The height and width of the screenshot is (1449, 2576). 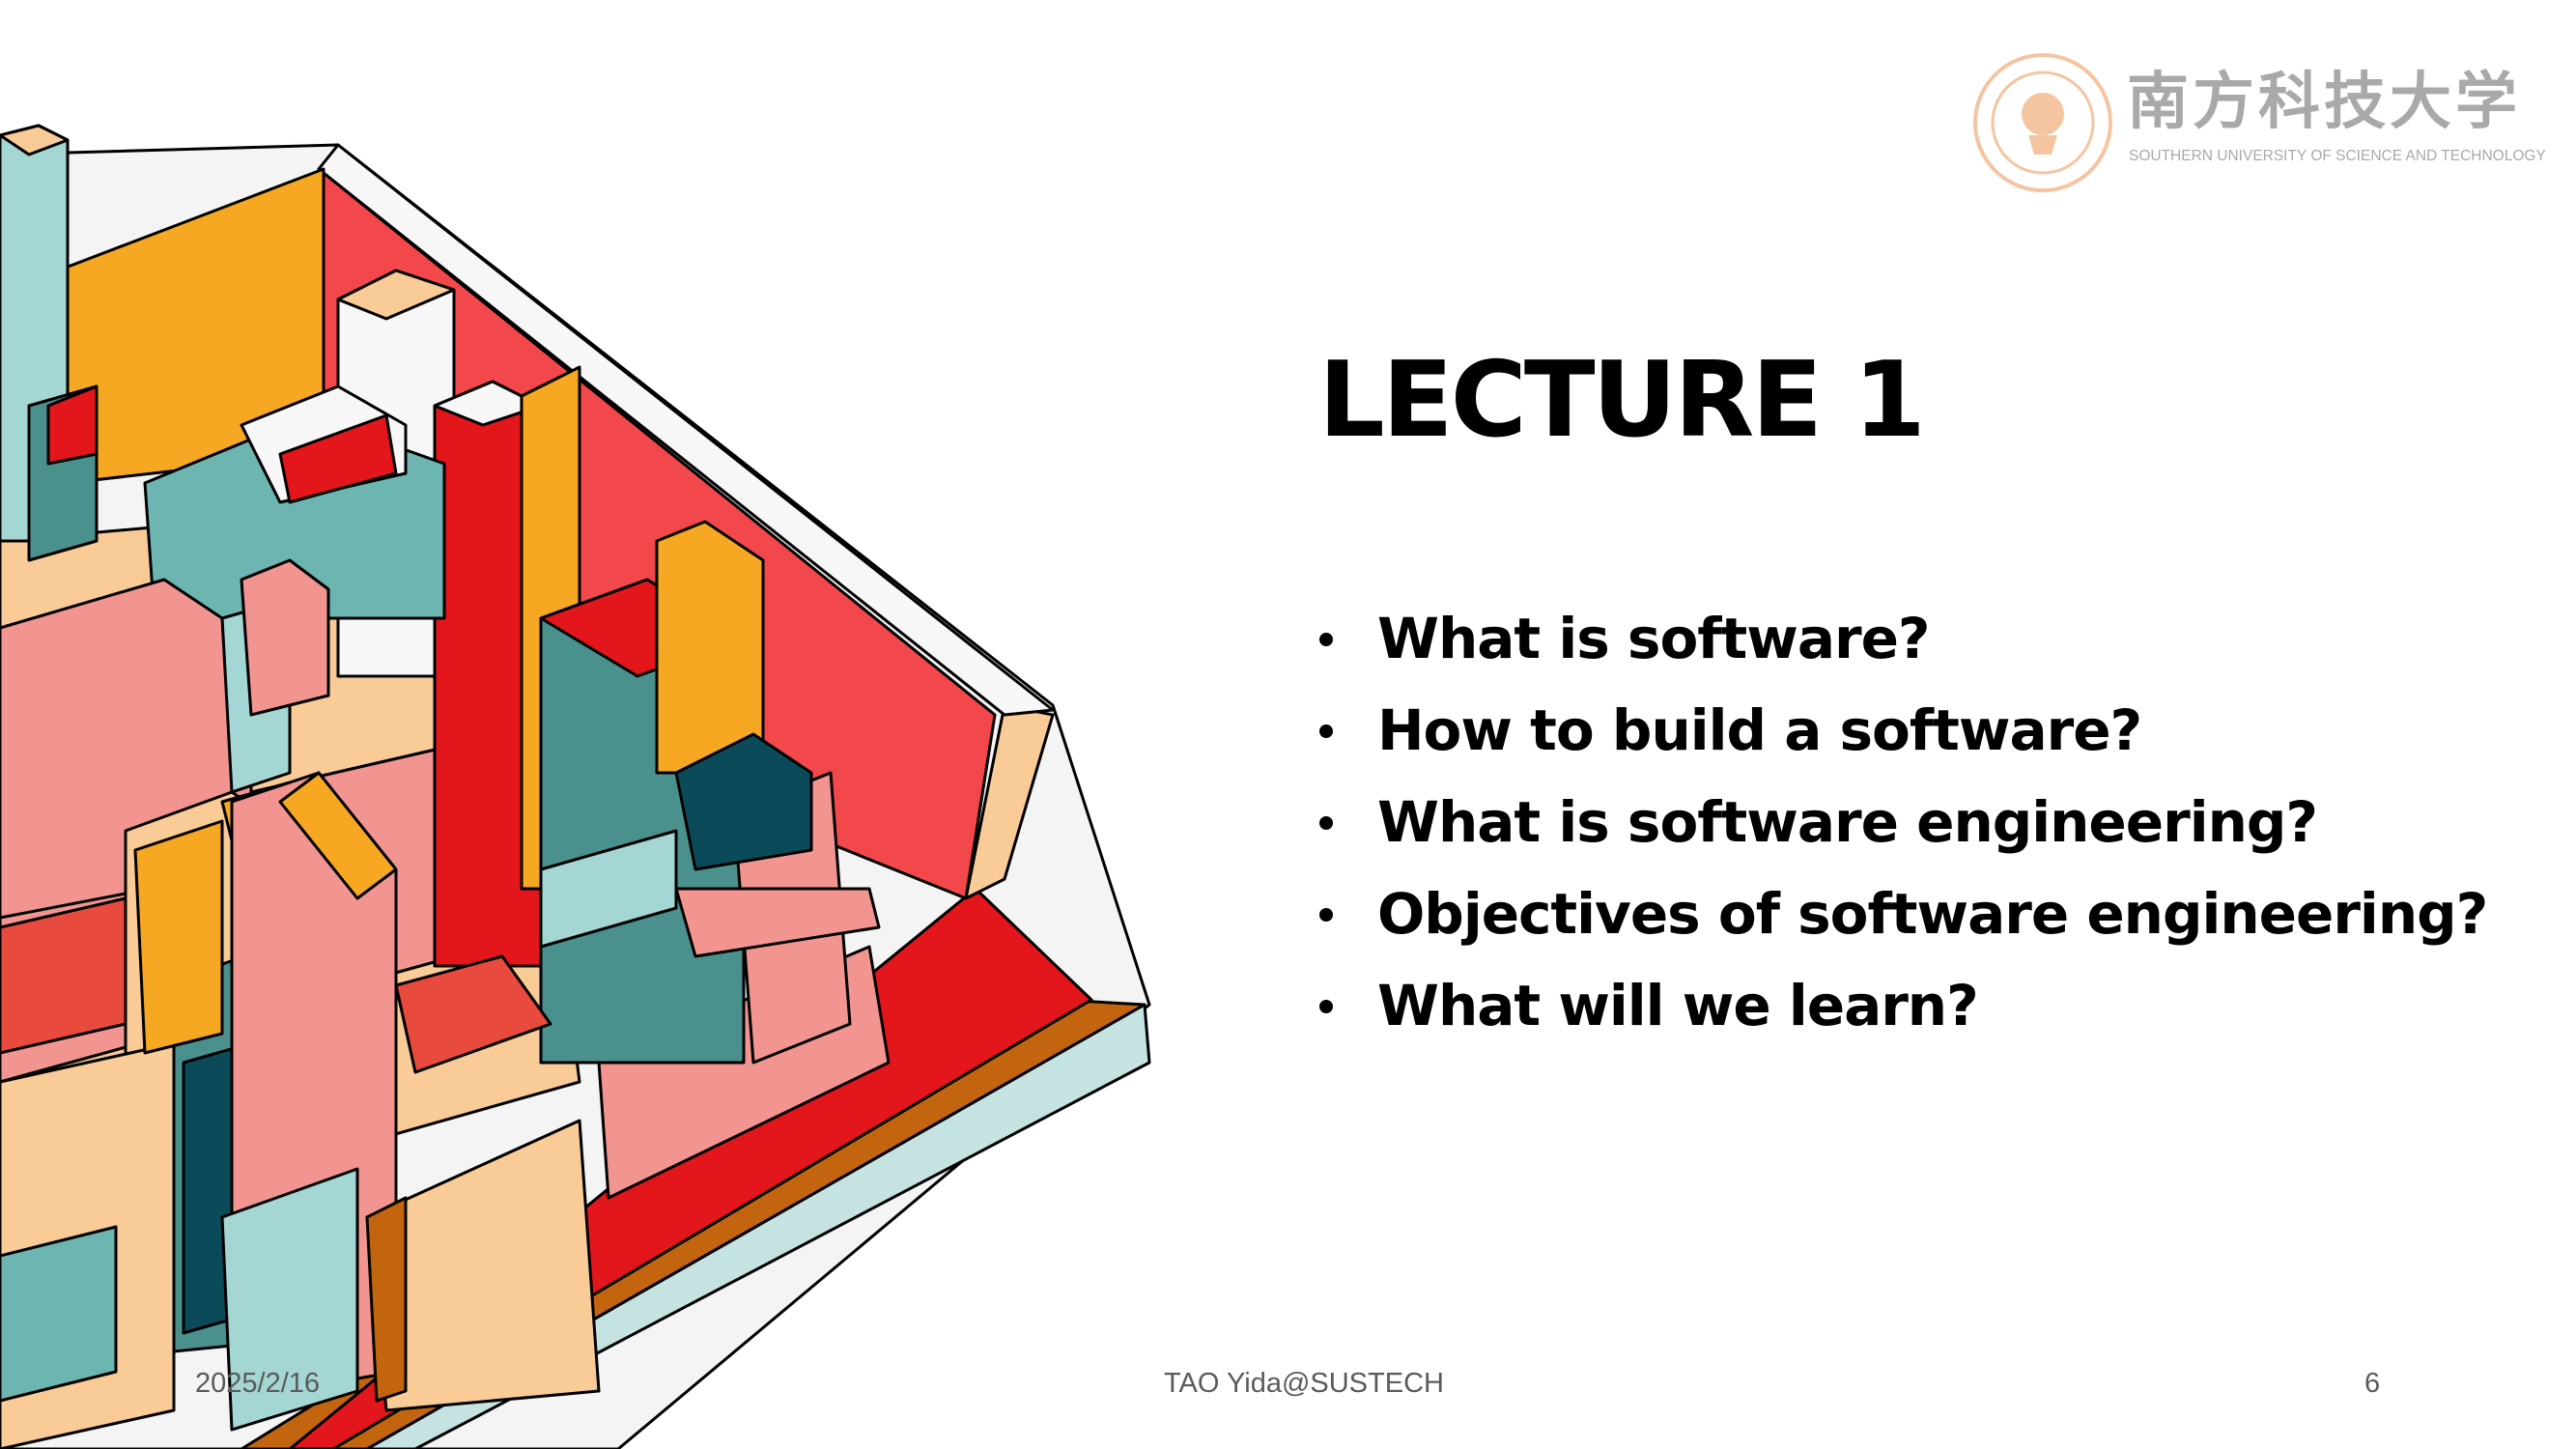 What do you see at coordinates (1622, 400) in the screenshot?
I see `slide-title: LECTURE 1` at bounding box center [1622, 400].